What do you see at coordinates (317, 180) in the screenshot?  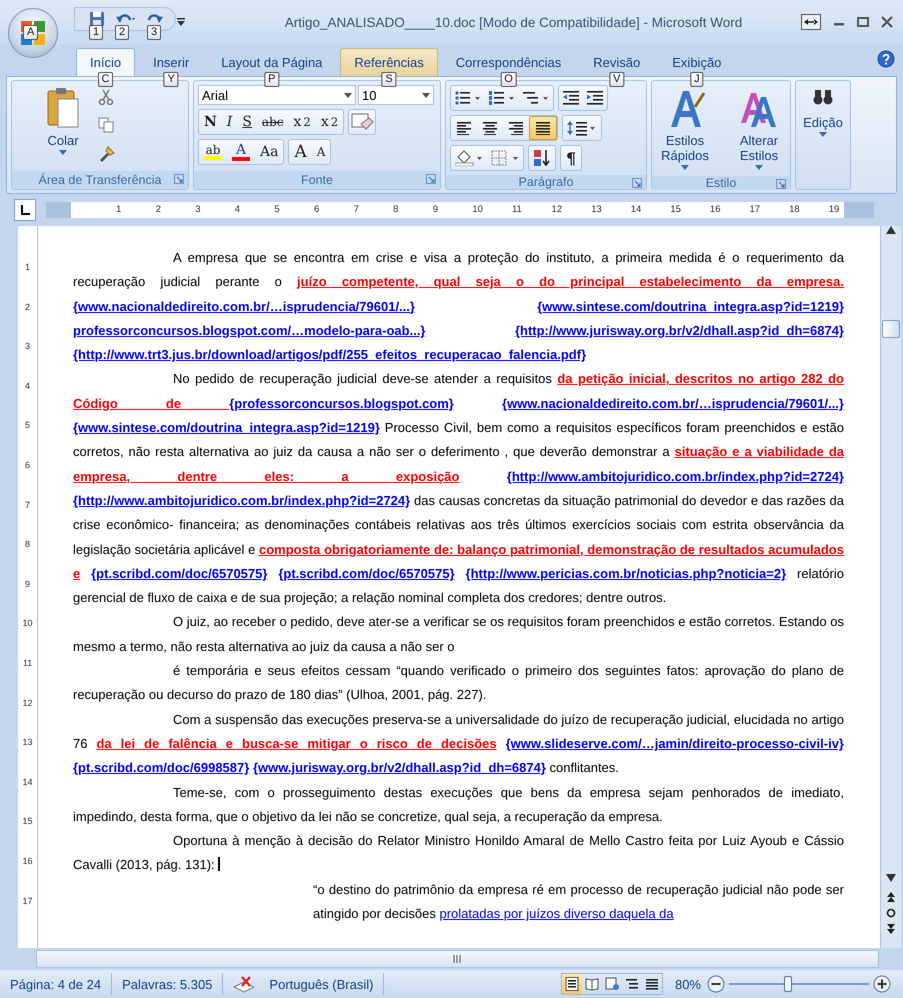 I see `group-label: Fonte` at bounding box center [317, 180].